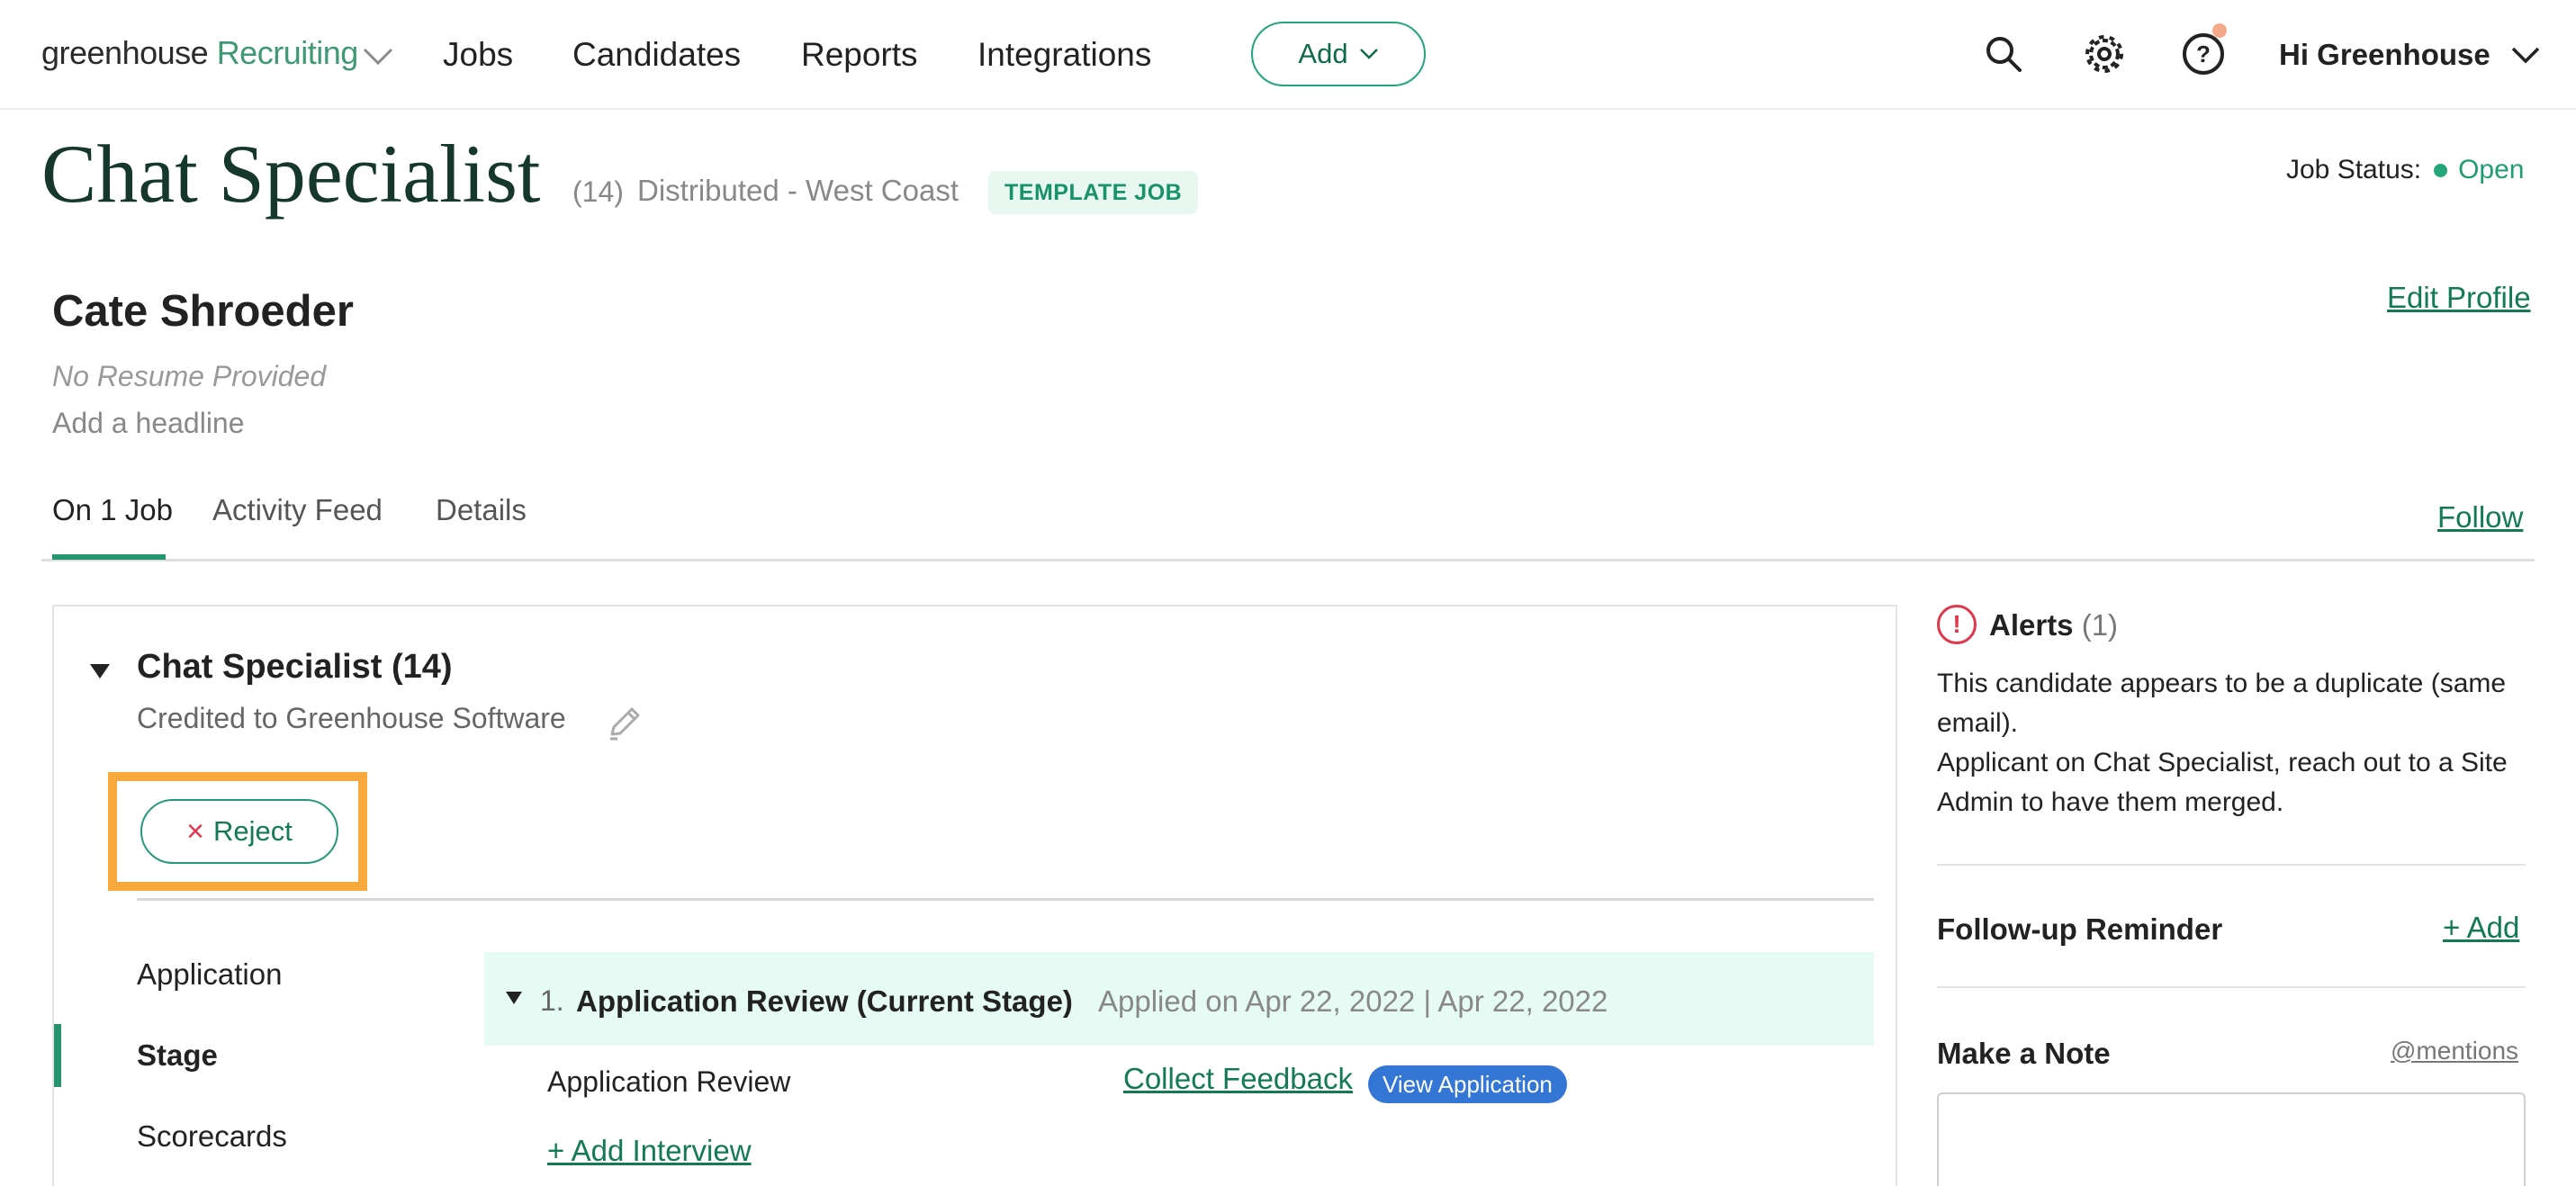 The image size is (2576, 1186). I want to click on greenhouse-logo: greenhouse Recruiting, so click(199, 53).